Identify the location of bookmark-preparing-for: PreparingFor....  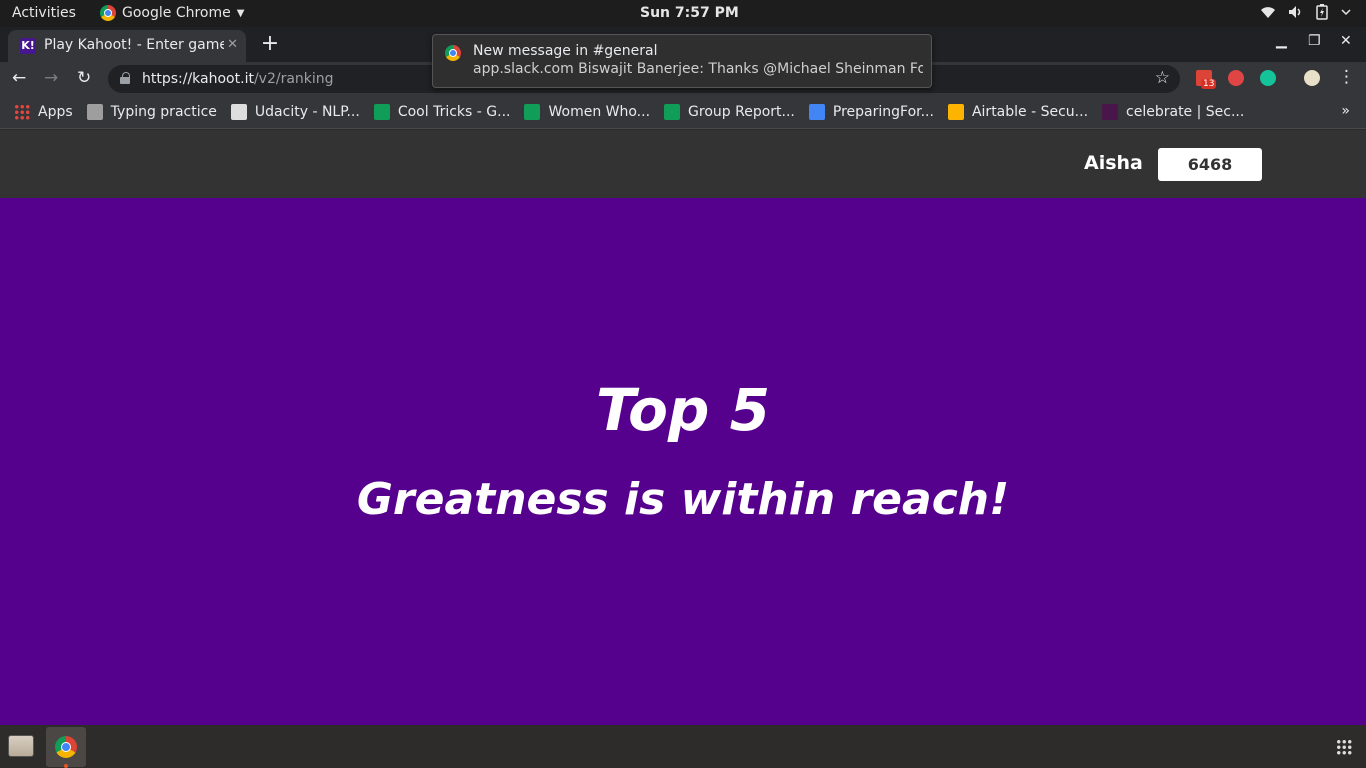
(871, 111).